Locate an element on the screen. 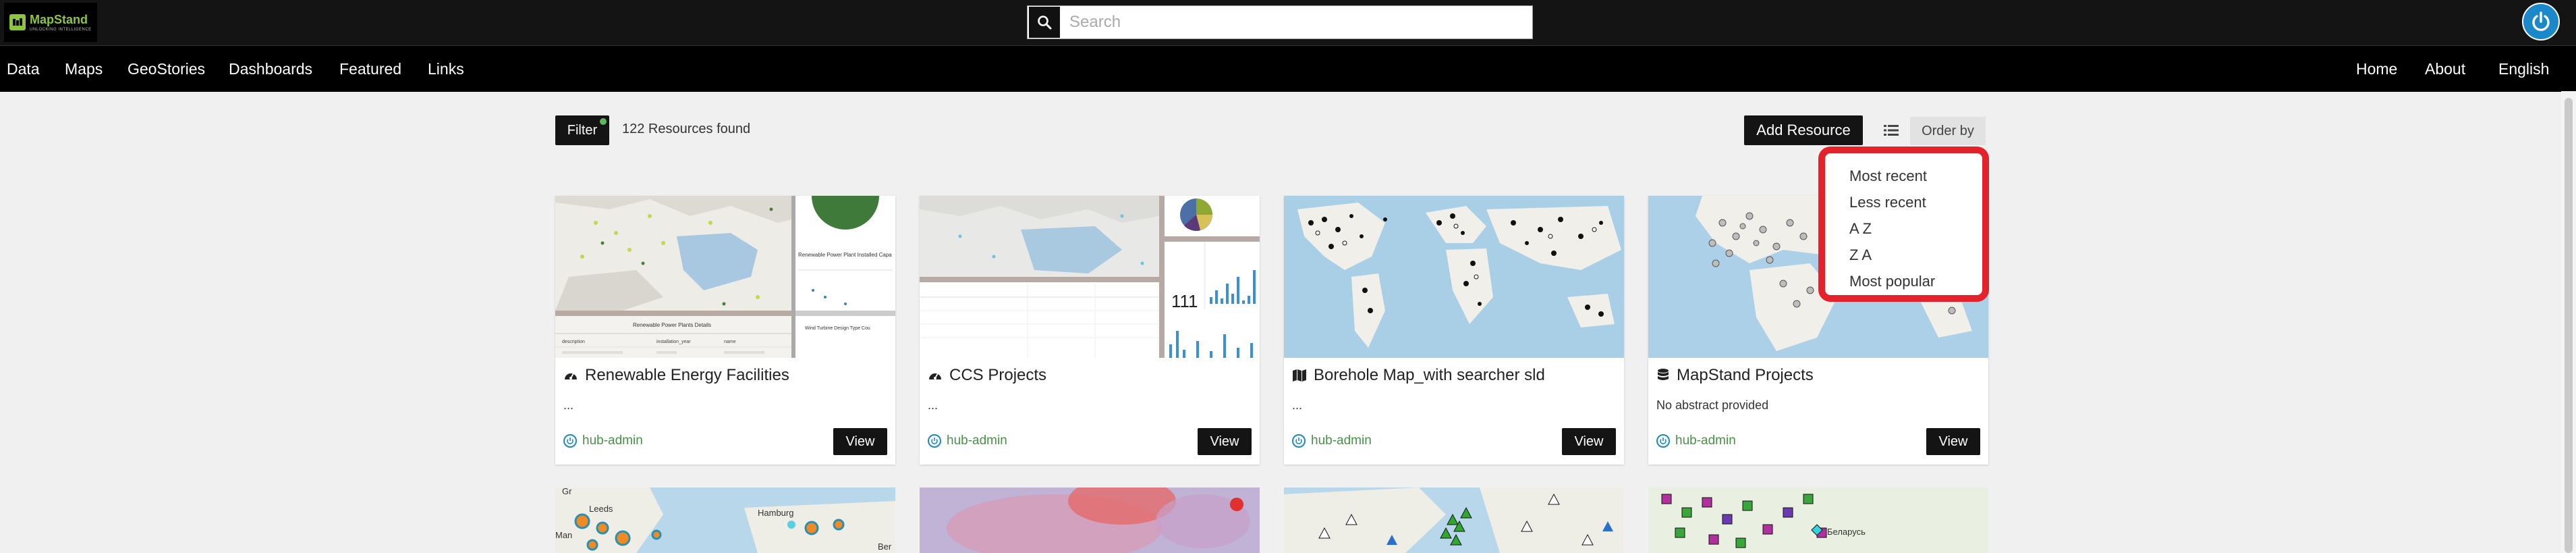 The image size is (2576, 553). mapstand-logo: MapStand UNLOCKING INTELLIGENCE is located at coordinates (50, 22).